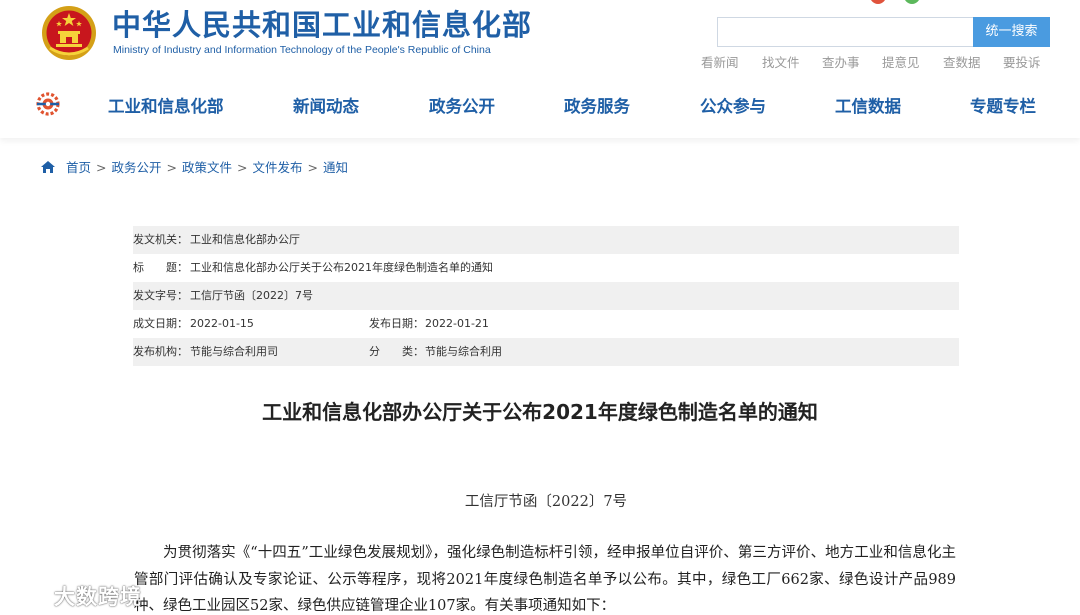 The image size is (1080, 615). I want to click on wechat-icon, so click(912, 2).